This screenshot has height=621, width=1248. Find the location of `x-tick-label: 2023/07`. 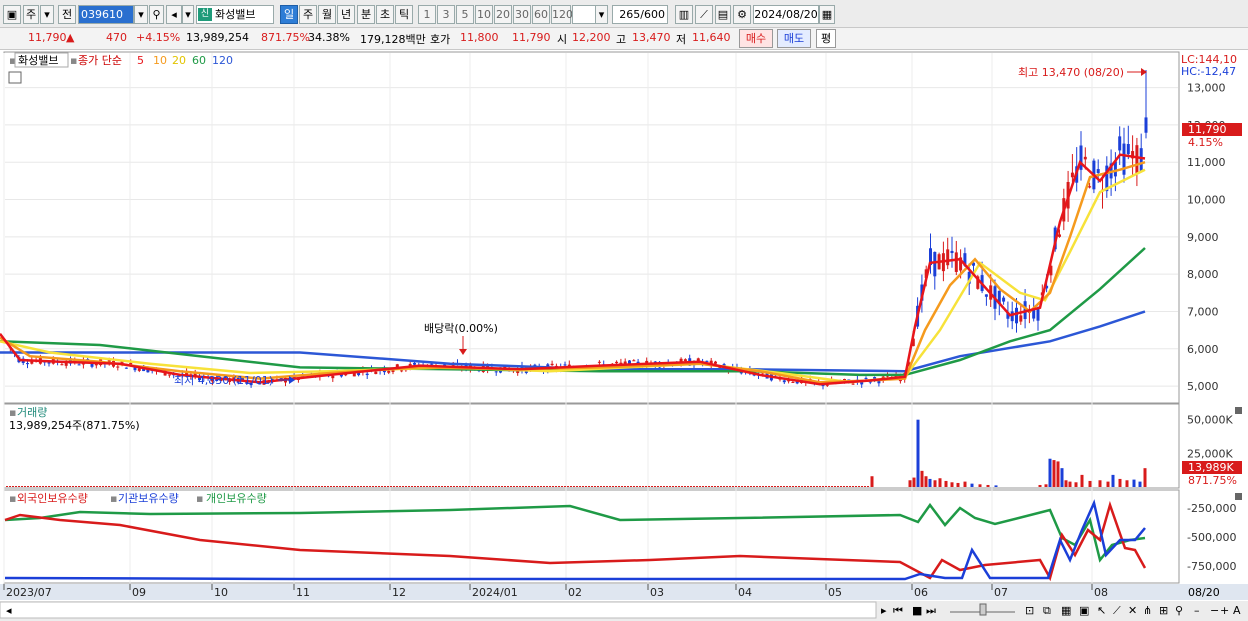

x-tick-label: 2023/07 is located at coordinates (29, 592).